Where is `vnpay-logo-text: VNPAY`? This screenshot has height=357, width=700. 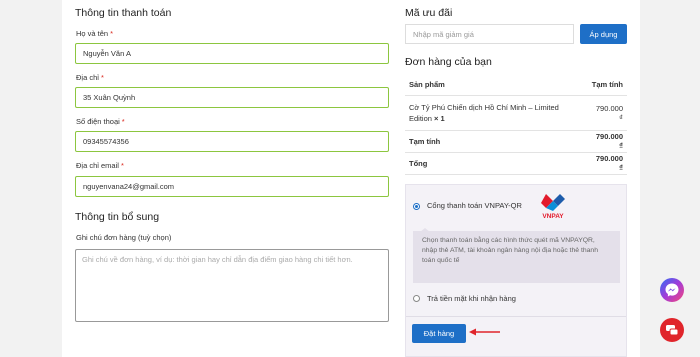 vnpay-logo-text: VNPAY is located at coordinates (553, 216).